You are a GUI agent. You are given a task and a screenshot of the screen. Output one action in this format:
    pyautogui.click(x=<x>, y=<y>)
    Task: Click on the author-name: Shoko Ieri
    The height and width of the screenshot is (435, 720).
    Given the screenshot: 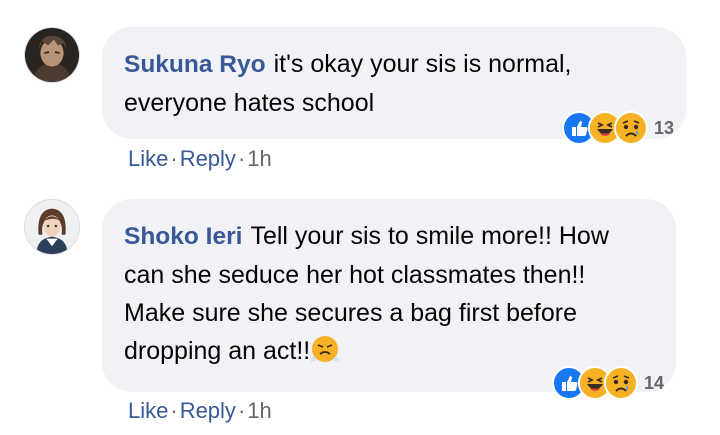 What is the action you would take?
    pyautogui.click(x=183, y=236)
    